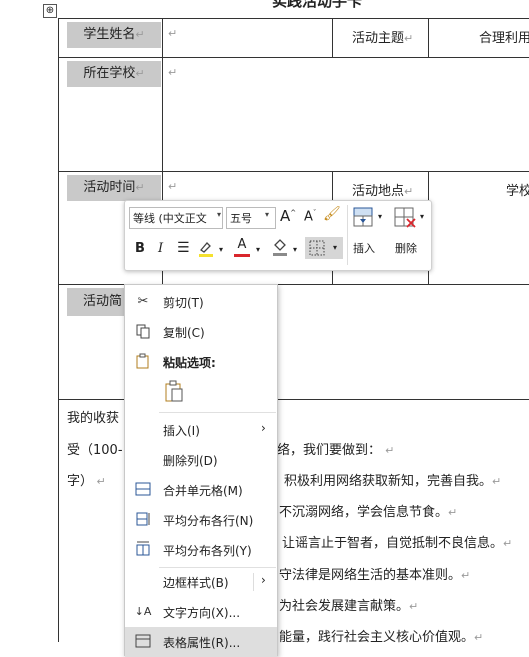 The image size is (529, 657). What do you see at coordinates (393, 481) in the screenshot?
I see `content-line-2: 积极利用网络获取新知，完善自我。↵` at bounding box center [393, 481].